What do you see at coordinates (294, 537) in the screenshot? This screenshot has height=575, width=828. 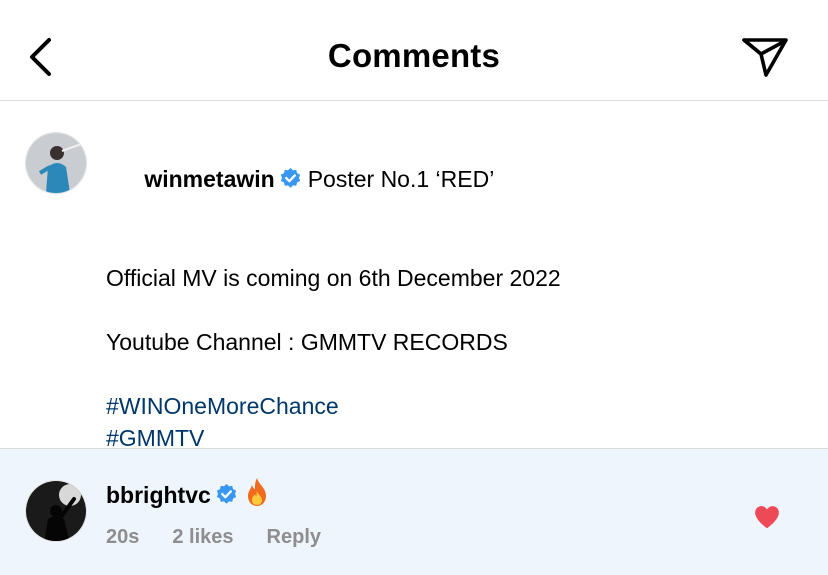 I see `reply-button: Reply` at bounding box center [294, 537].